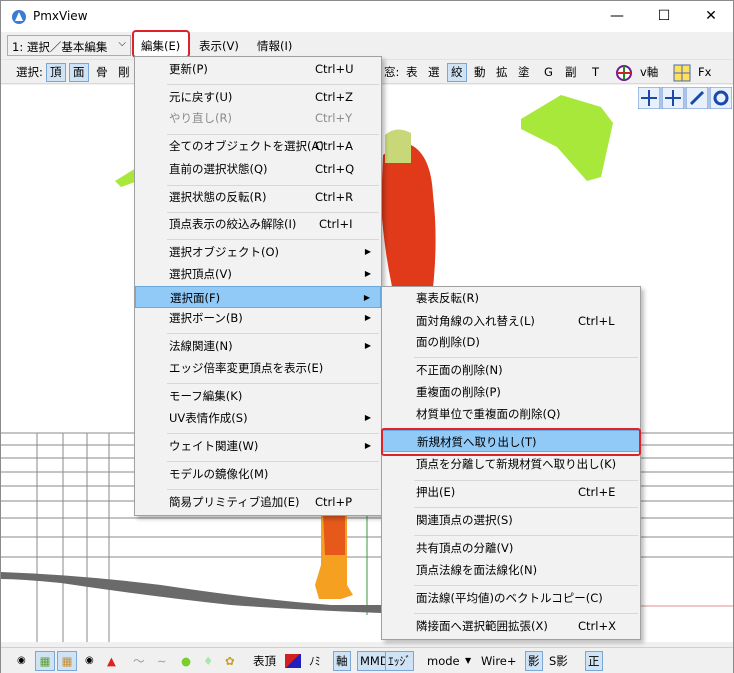 Image resolution: width=734 pixels, height=673 pixels. I want to click on menu-item-undo: 元に戻す(U) Ctrl+Z, so click(258, 97).